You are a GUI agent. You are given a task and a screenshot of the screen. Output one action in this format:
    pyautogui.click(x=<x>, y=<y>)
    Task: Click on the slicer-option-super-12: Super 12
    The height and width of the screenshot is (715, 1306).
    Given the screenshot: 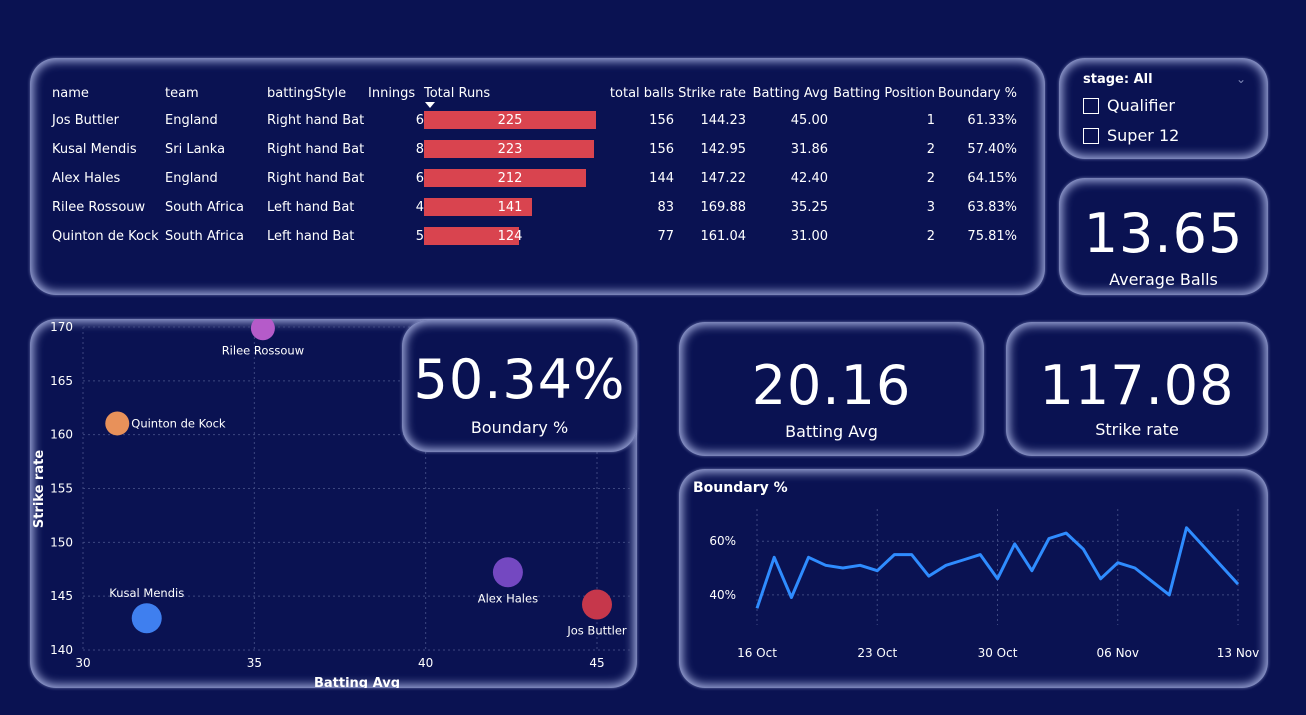 What is the action you would take?
    pyautogui.click(x=1131, y=135)
    